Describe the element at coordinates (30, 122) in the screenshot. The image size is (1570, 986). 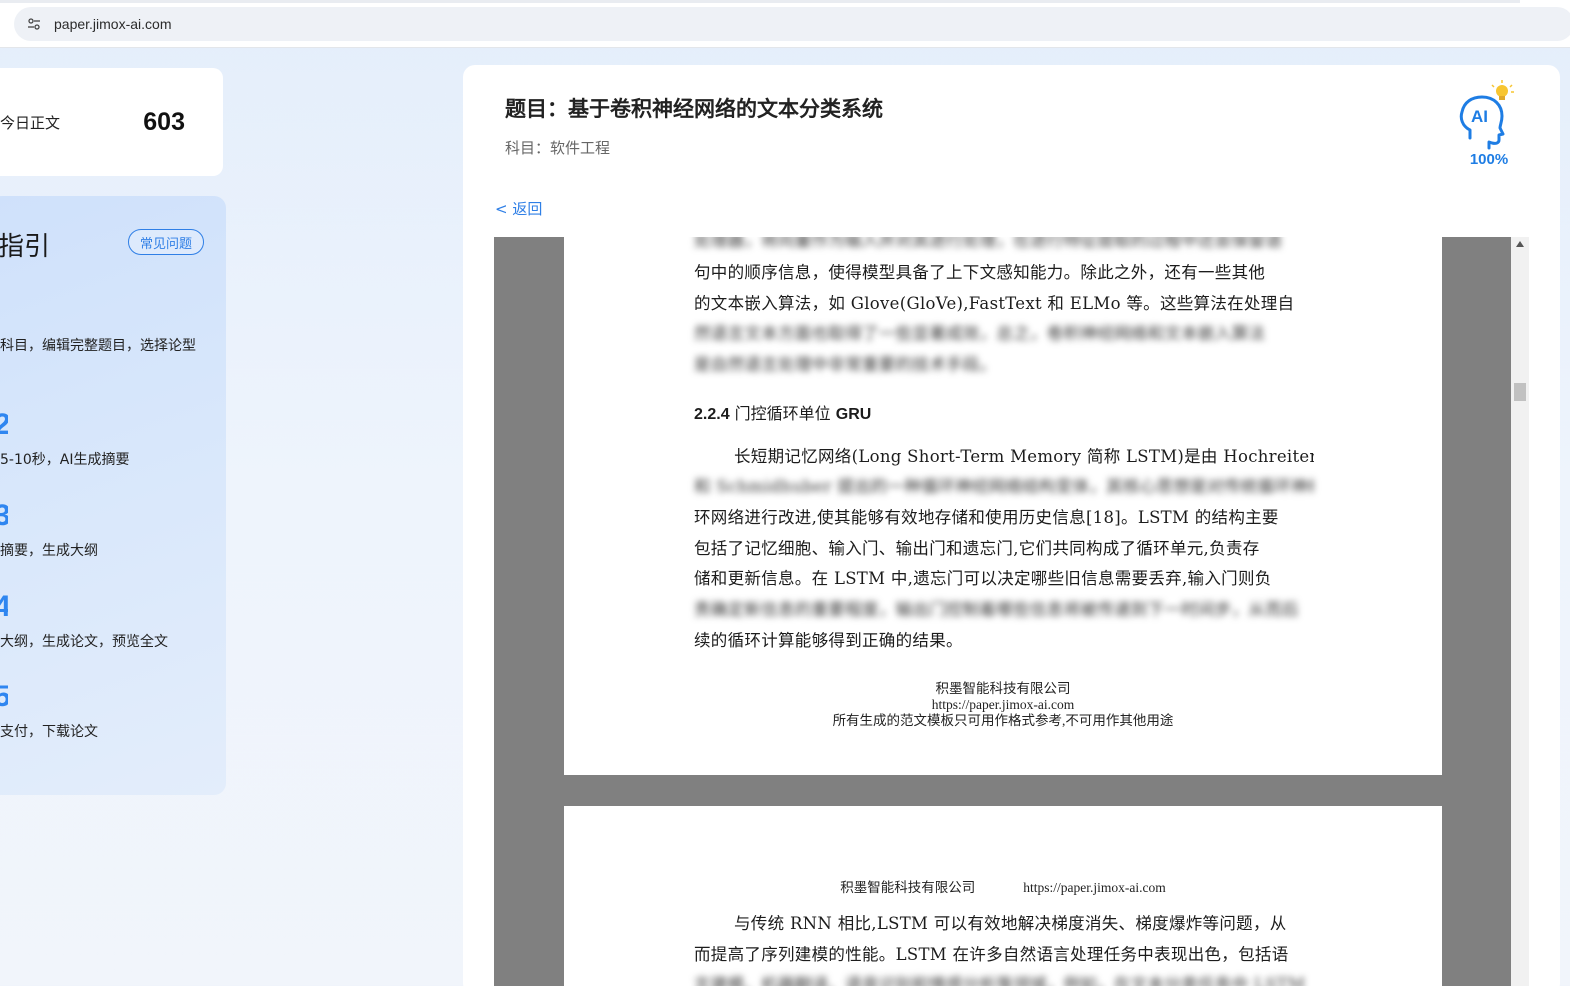
I see `stat-label: 今日正文` at that location.